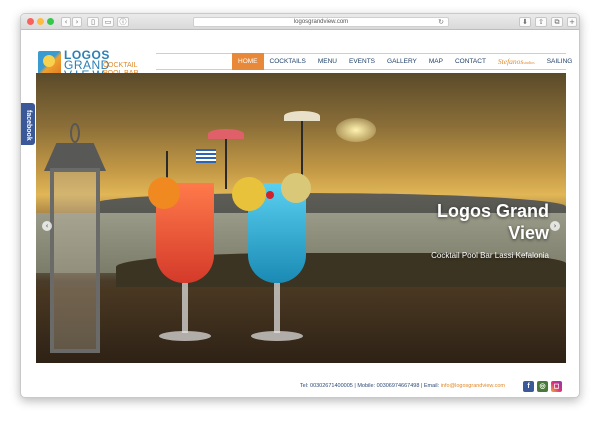 The width and height of the screenshot is (600, 426). Describe the element at coordinates (542, 386) in the screenshot. I see `tripadvisor-icon: ◎` at that location.